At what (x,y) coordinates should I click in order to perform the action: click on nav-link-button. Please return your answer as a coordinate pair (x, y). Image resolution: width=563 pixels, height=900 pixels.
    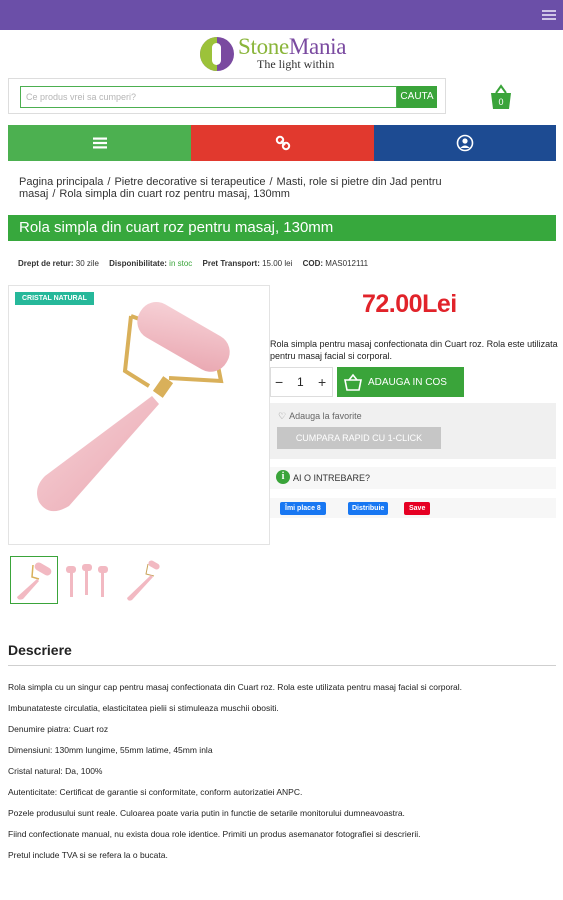
    Looking at the image, I should click on (282, 143).